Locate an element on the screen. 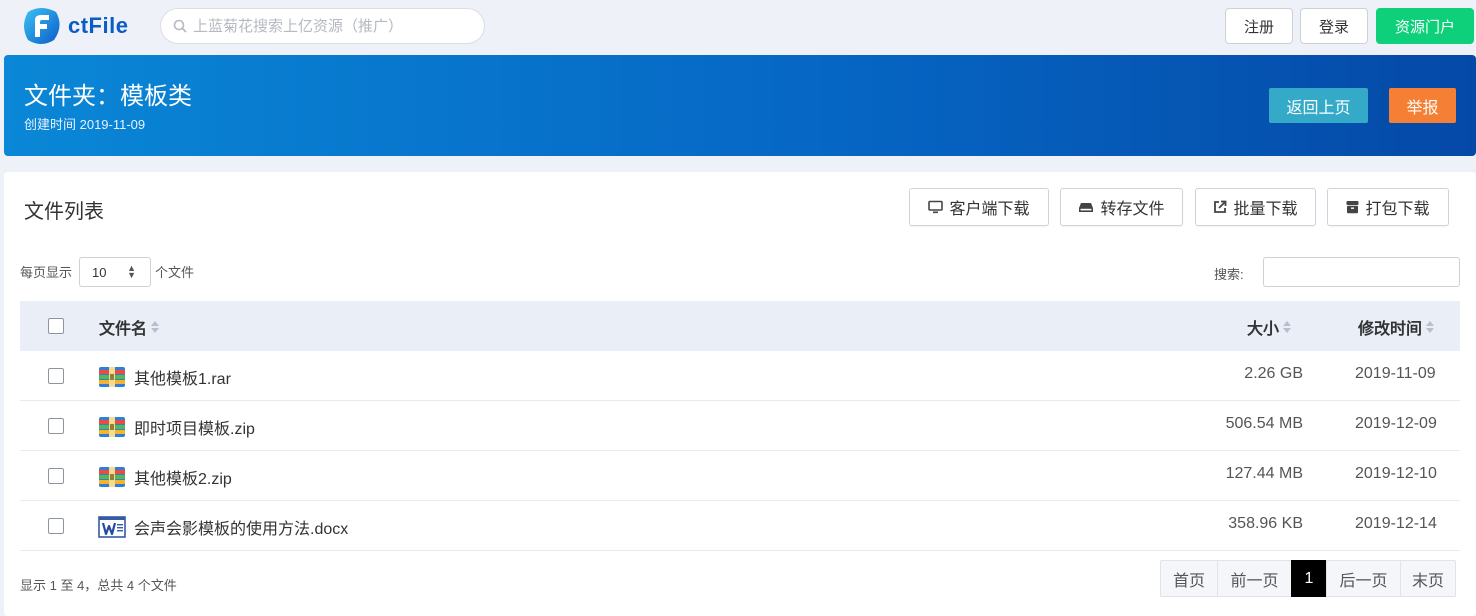  file-modified-date: 2019-12-10 is located at coordinates (1396, 473).